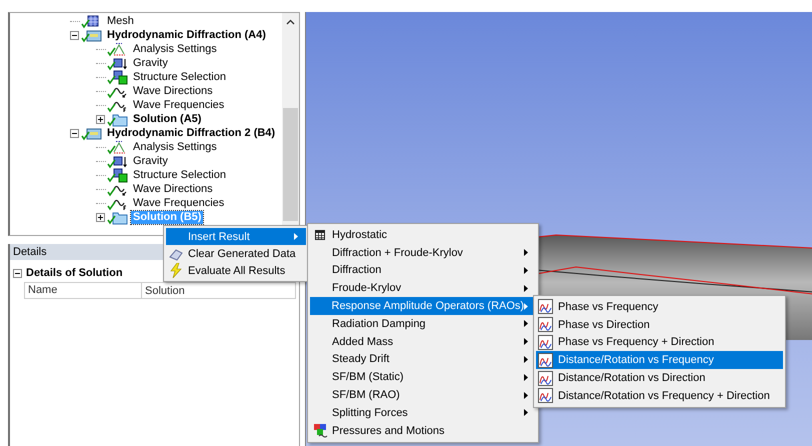 The width and height of the screenshot is (812, 446). Describe the element at coordinates (423, 413) in the screenshot. I see `menu-item: Splitting Forces` at that location.